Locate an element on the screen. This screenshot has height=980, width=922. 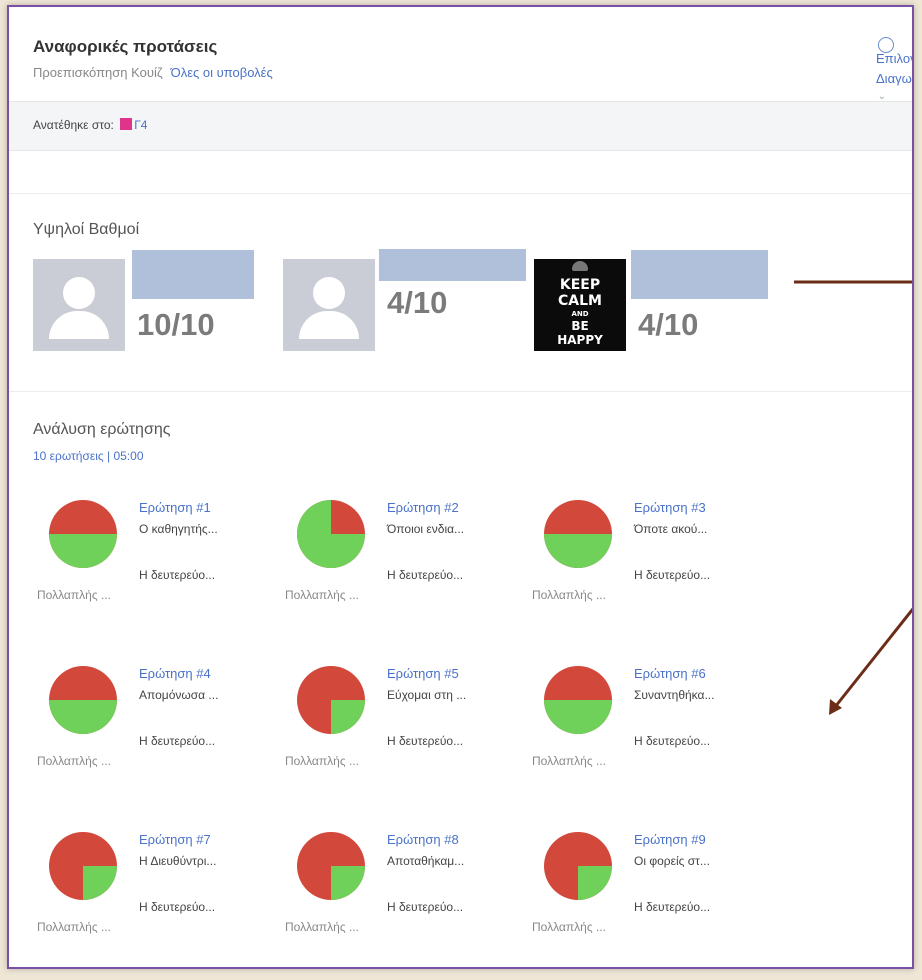
annotation-arrow-line is located at coordinates (872, 657).